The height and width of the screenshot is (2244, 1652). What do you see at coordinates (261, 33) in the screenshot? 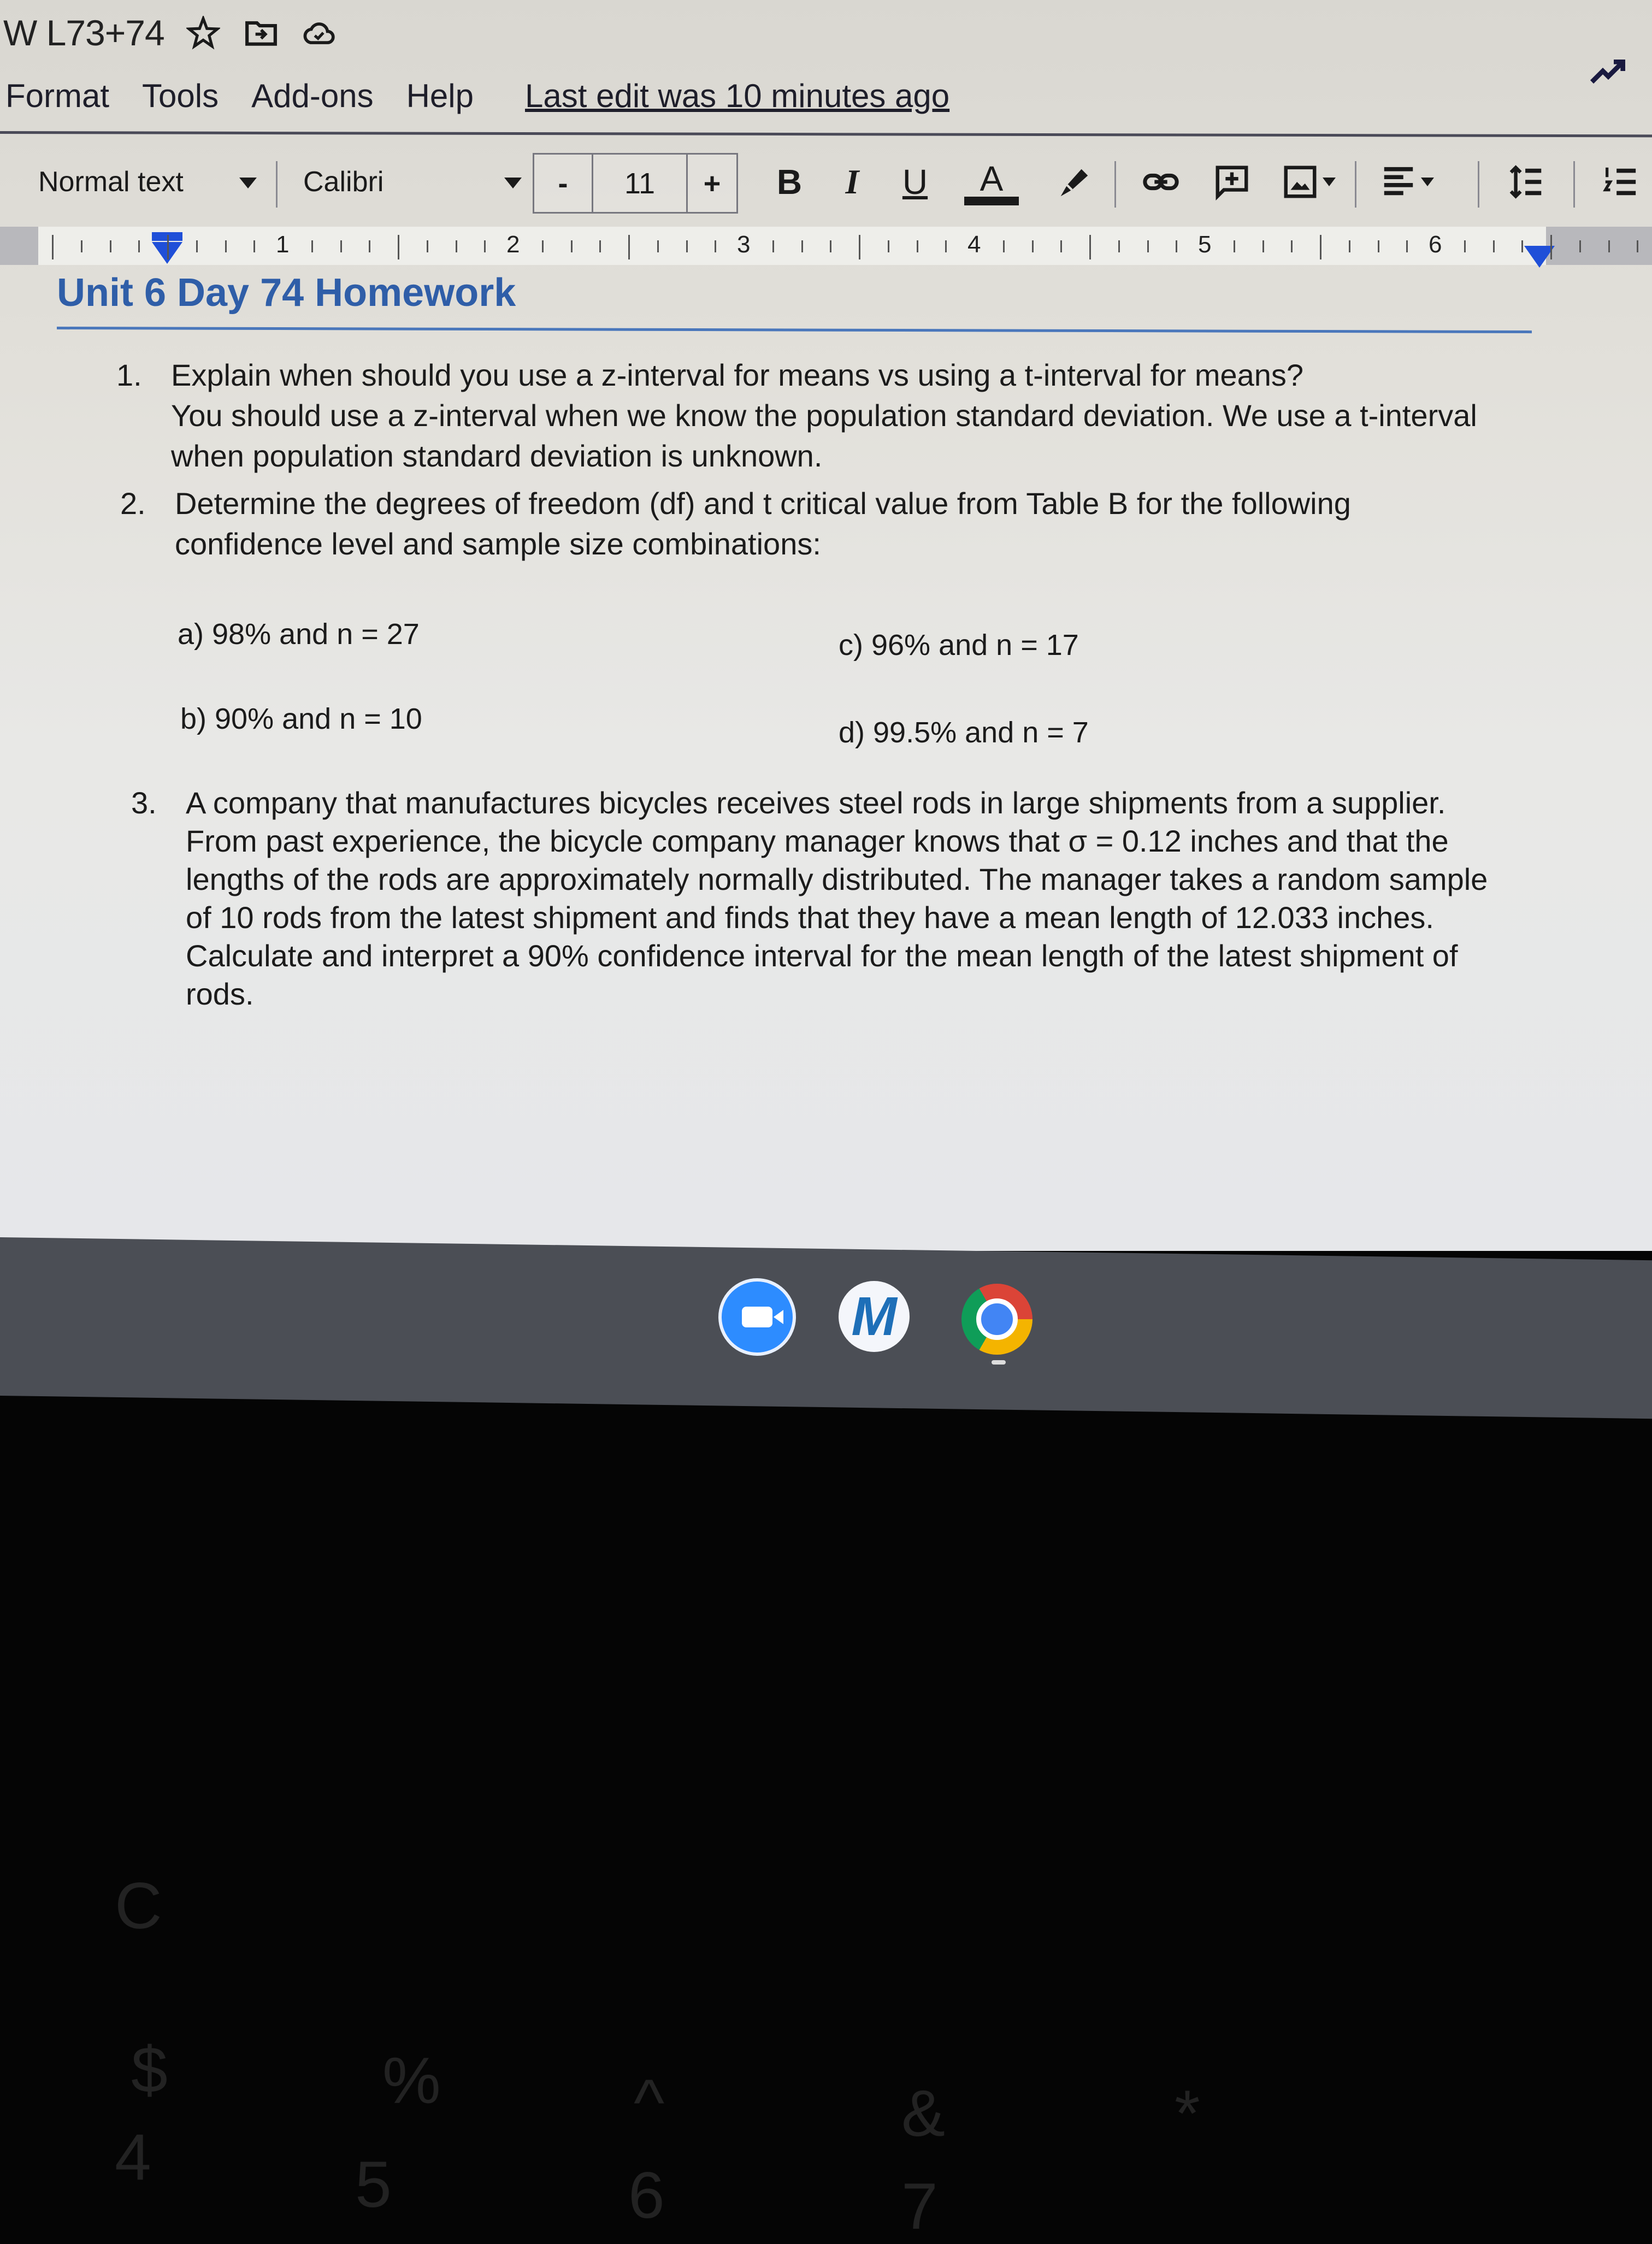
I see `move-to-folder-icon` at bounding box center [261, 33].